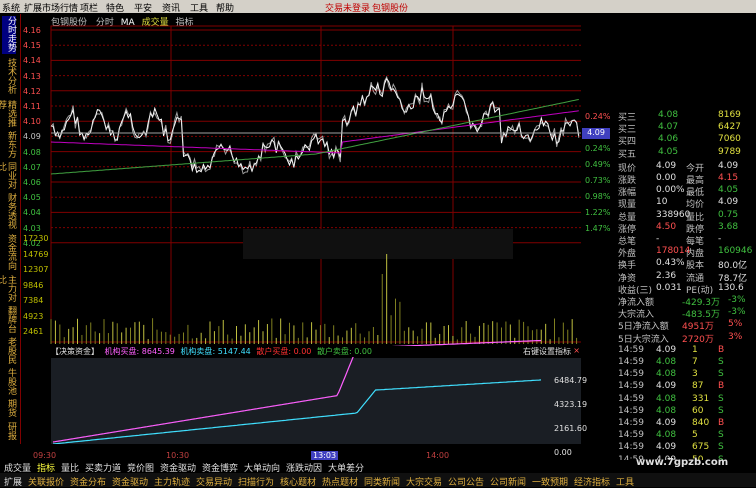  Describe the element at coordinates (547, 351) in the screenshot. I see `right-click-hint: 右键设置指标` at that location.